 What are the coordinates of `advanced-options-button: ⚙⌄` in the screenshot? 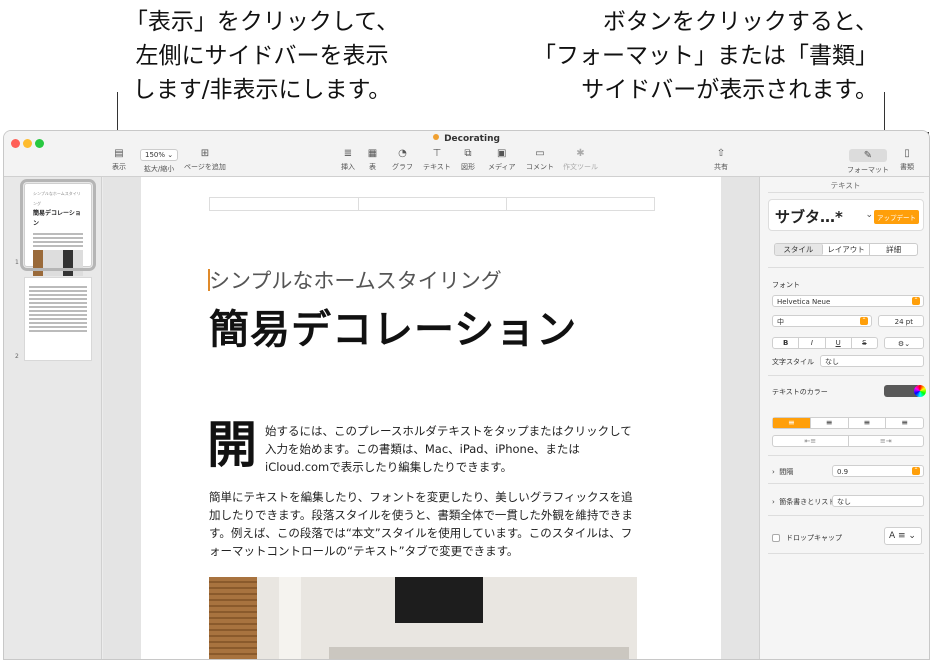 It's located at (904, 343).